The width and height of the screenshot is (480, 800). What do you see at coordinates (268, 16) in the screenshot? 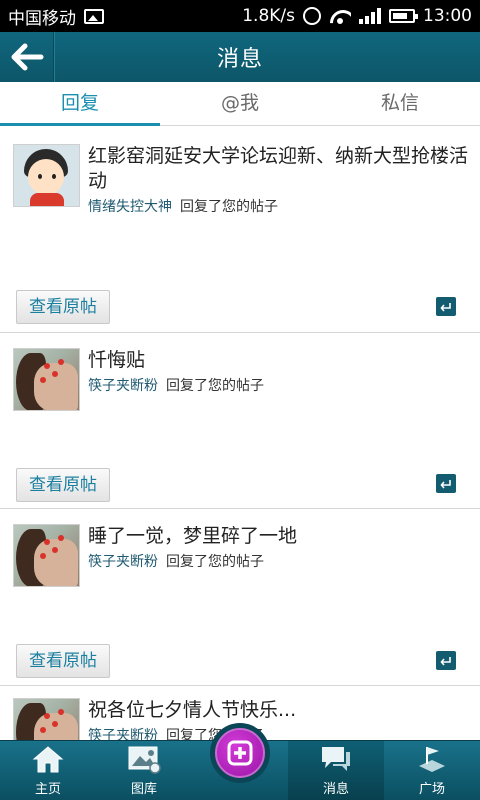
I see `network-speed: 1.8K/s` at bounding box center [268, 16].